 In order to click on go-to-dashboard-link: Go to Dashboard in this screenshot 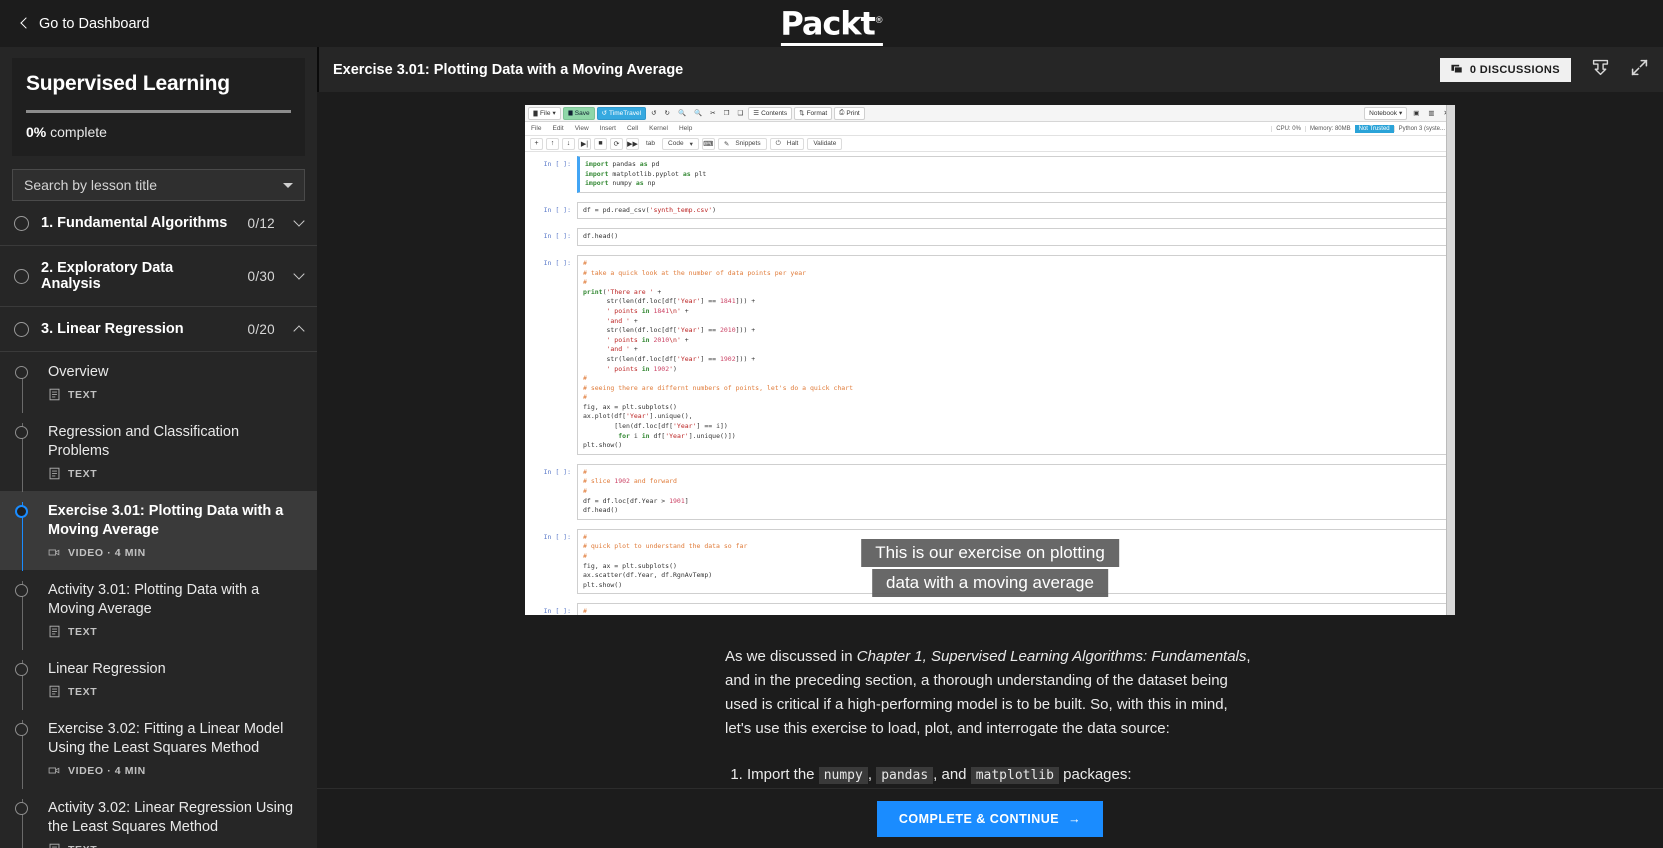, I will do `click(74, 24)`.